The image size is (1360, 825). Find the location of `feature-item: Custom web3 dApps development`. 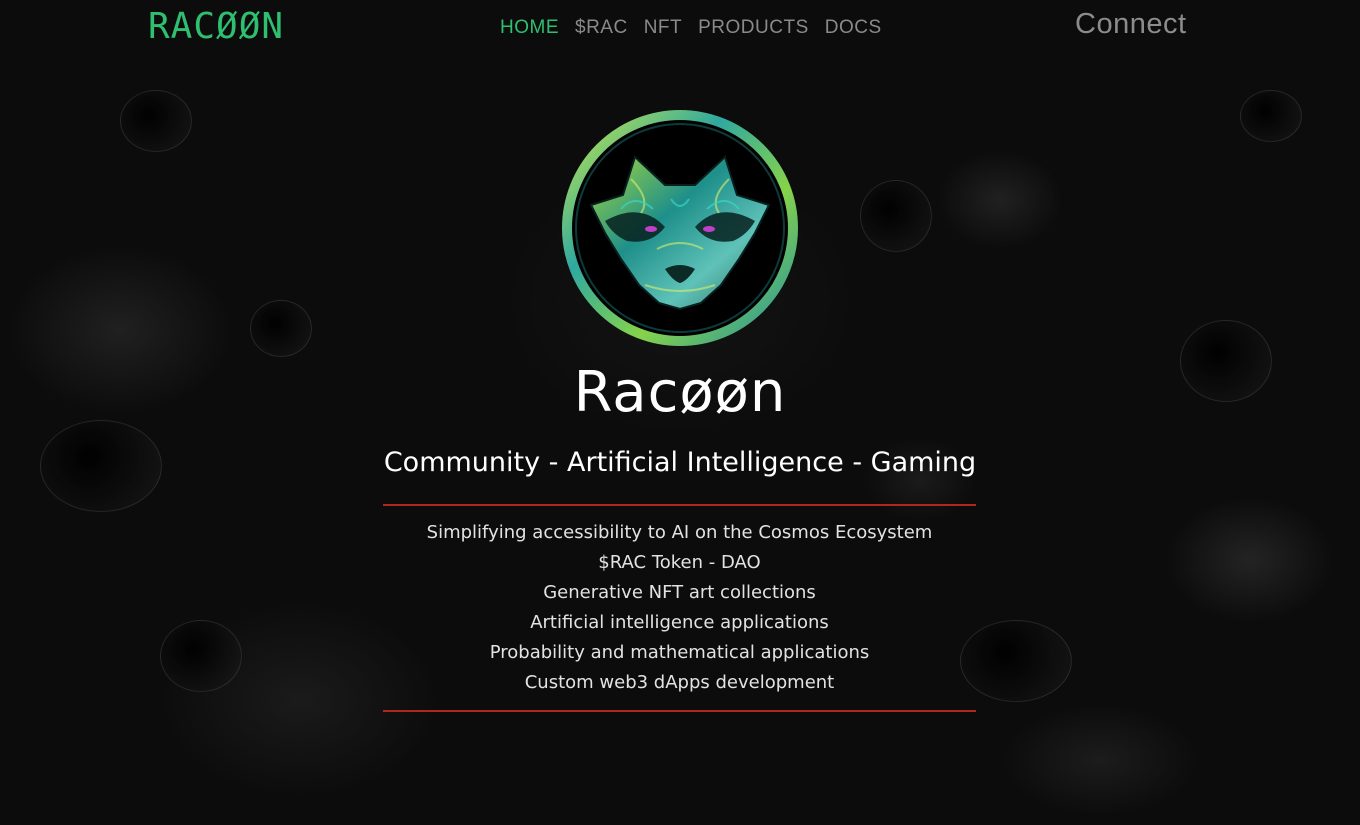

feature-item: Custom web3 dApps development is located at coordinates (679, 682).